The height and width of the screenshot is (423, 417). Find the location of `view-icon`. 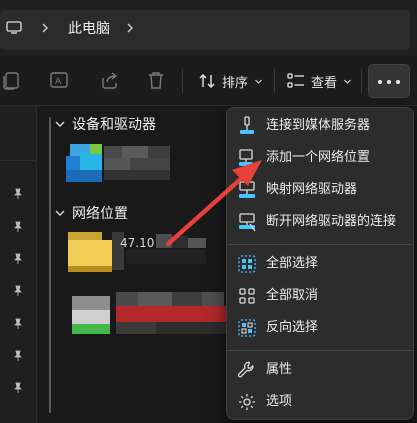

view-icon is located at coordinates (295, 80).